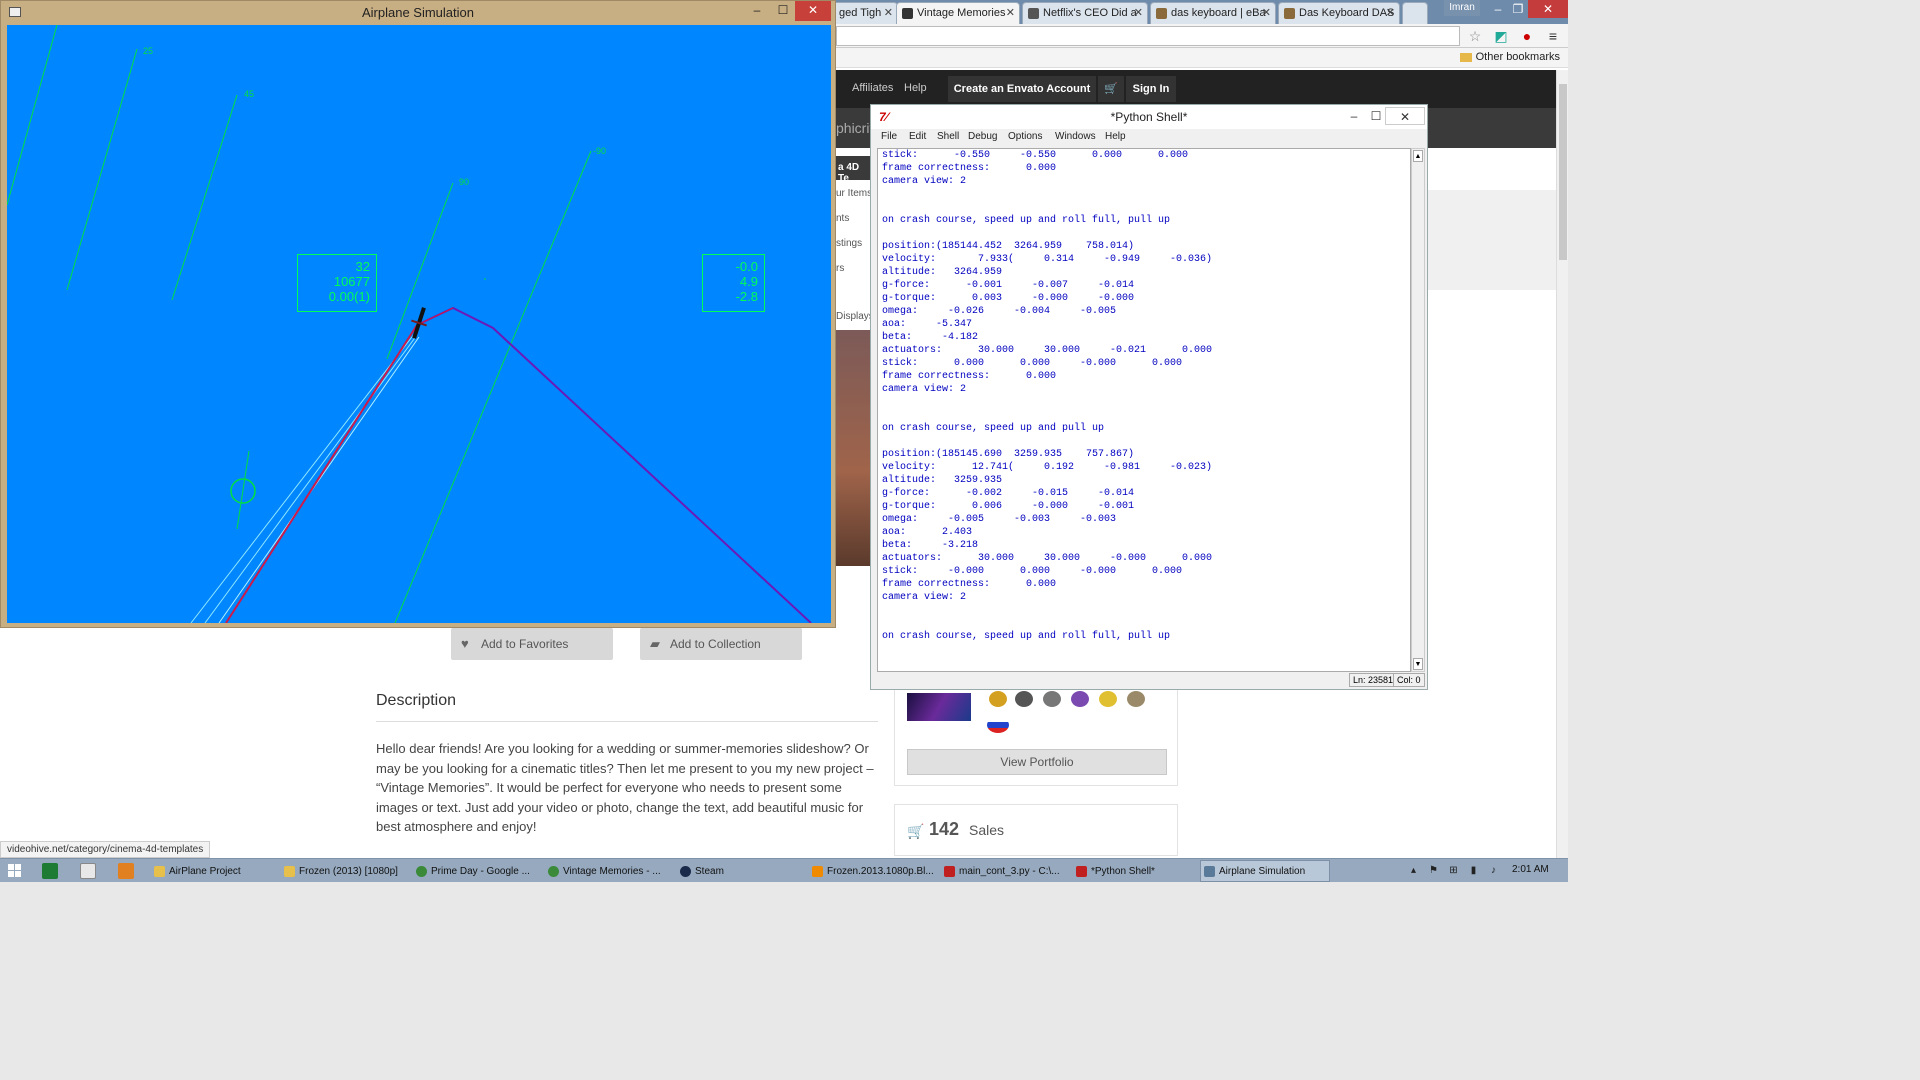 Image resolution: width=1920 pixels, height=1080 pixels. Describe the element at coordinates (1473, 870) in the screenshot. I see `network-icon: ▮` at that location.